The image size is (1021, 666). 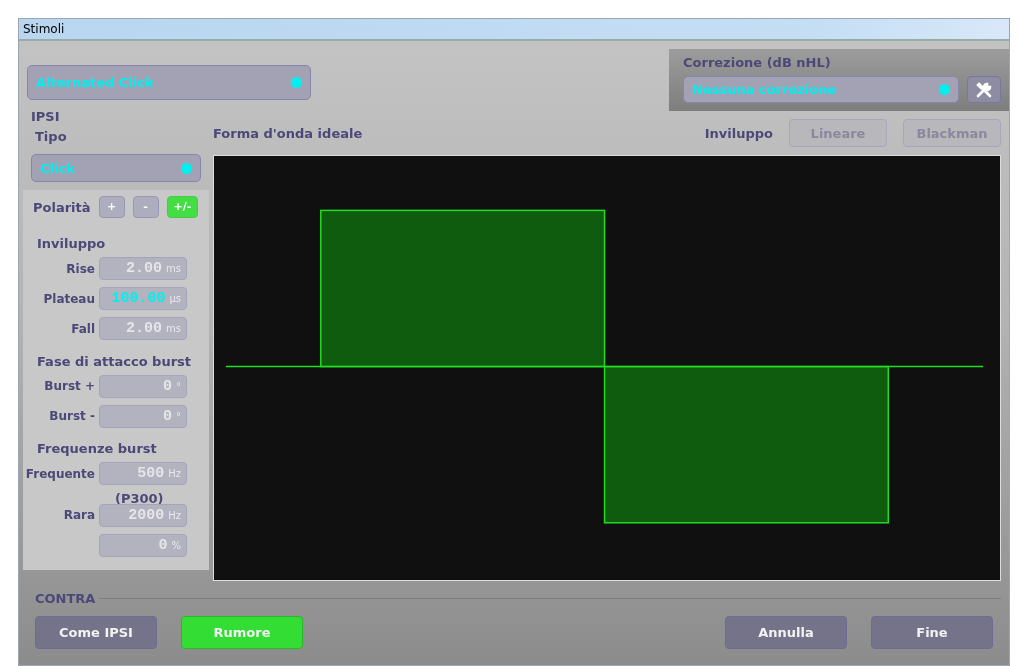 What do you see at coordinates (145, 207) in the screenshot?
I see `polarity-button: -` at bounding box center [145, 207].